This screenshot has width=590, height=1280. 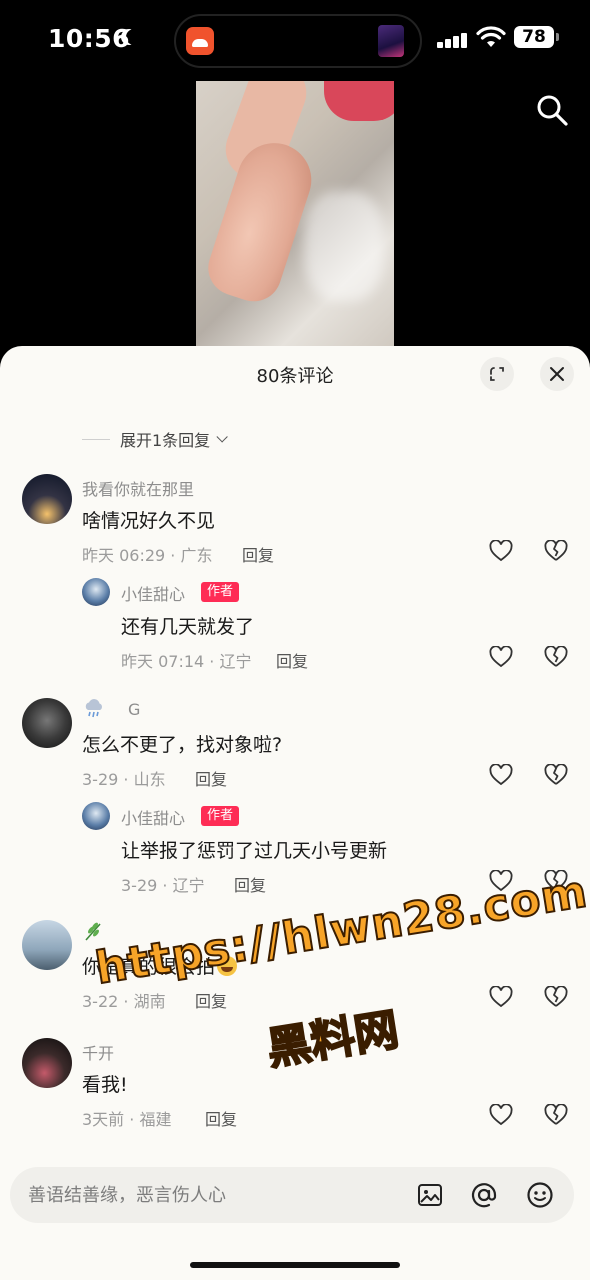 I want to click on chevron-down-icon, so click(x=222, y=437).